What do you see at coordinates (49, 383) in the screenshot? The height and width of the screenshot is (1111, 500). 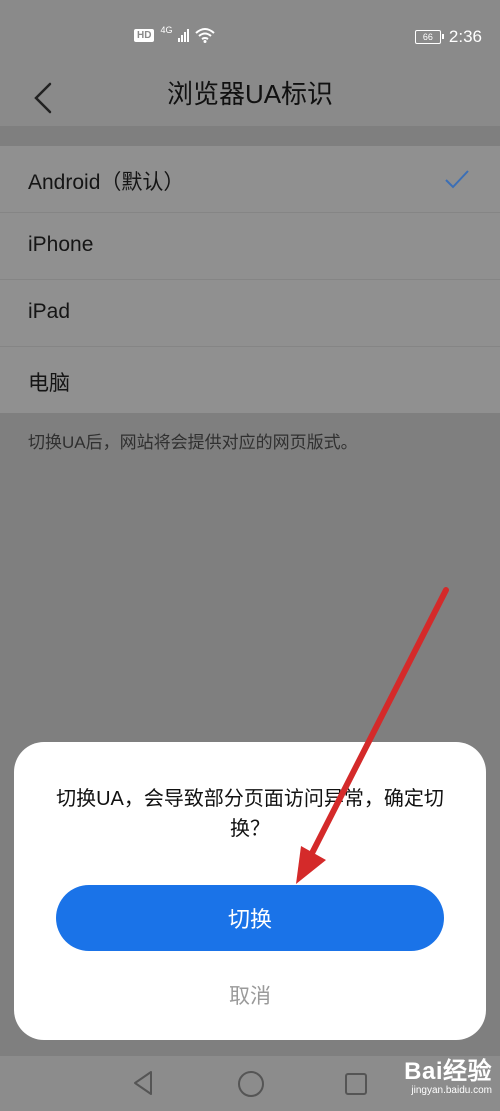 I see `ua-option-label: 电脑` at bounding box center [49, 383].